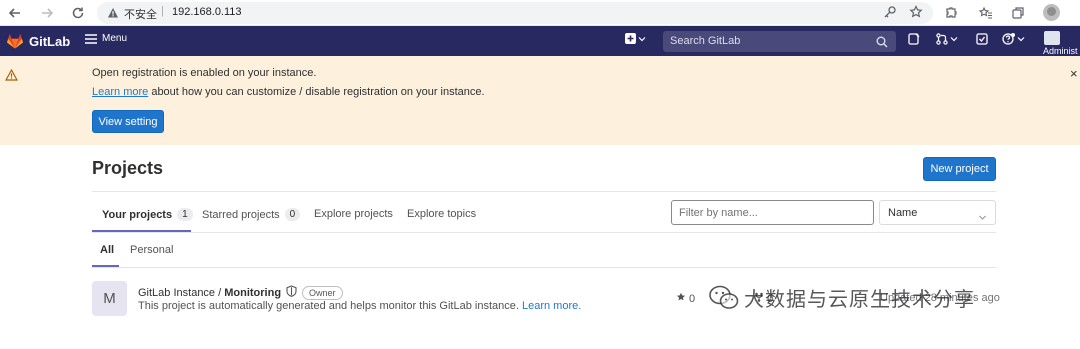  What do you see at coordinates (959, 169) in the screenshot?
I see `new-project-button: New project` at bounding box center [959, 169].